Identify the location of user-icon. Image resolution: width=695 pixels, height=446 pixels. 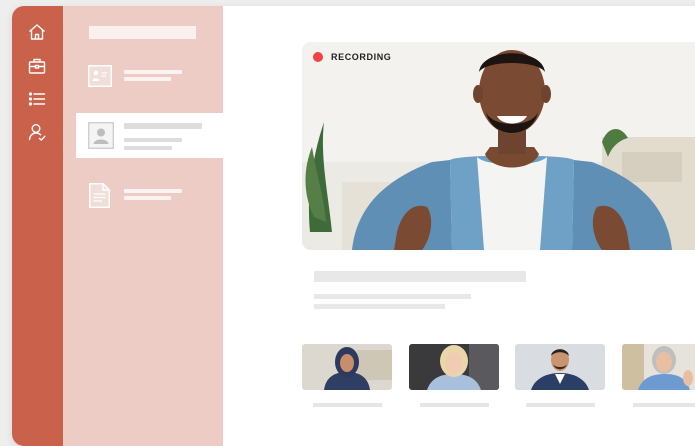
(37, 132).